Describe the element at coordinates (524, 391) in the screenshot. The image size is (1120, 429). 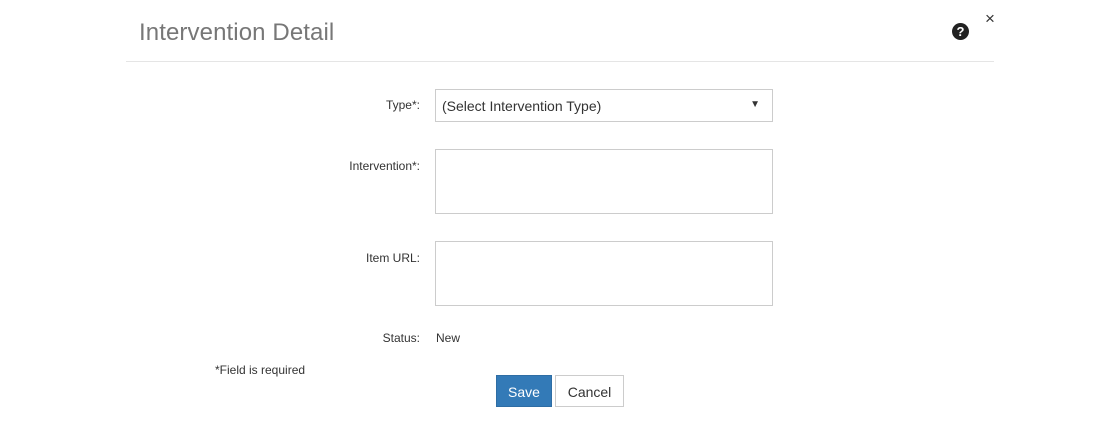
I see `save-button: Save` at that location.